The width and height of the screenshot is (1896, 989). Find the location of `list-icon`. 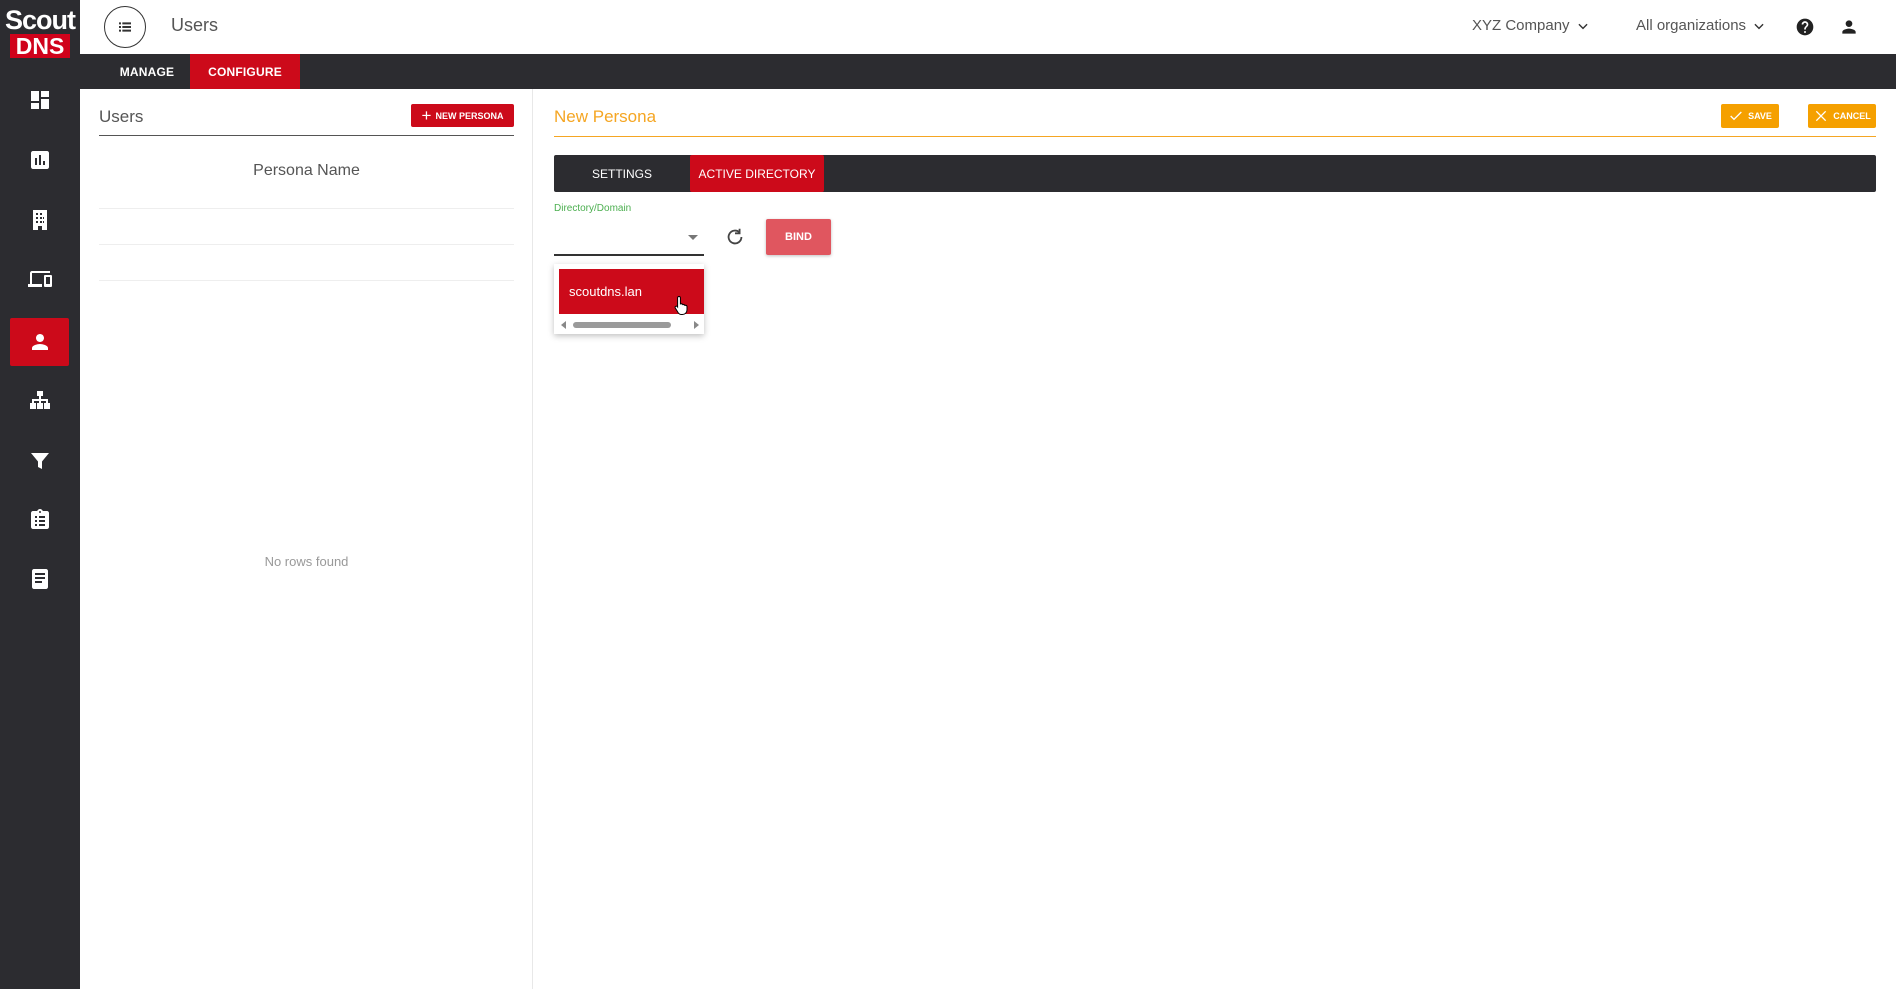

list-icon is located at coordinates (125, 27).